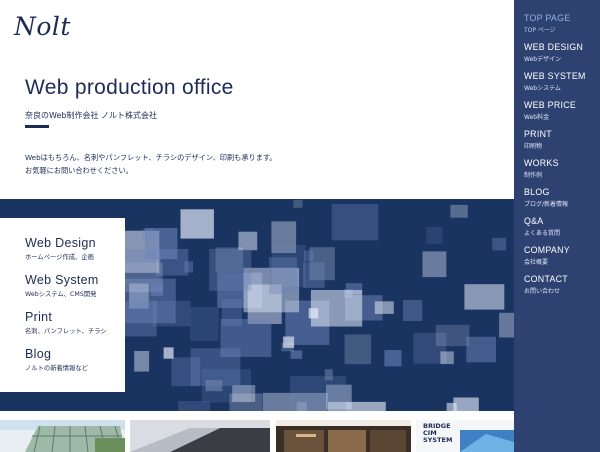 The width and height of the screenshot is (600, 452). Describe the element at coordinates (60, 243) in the screenshot. I see `service-title: Web Design` at that location.